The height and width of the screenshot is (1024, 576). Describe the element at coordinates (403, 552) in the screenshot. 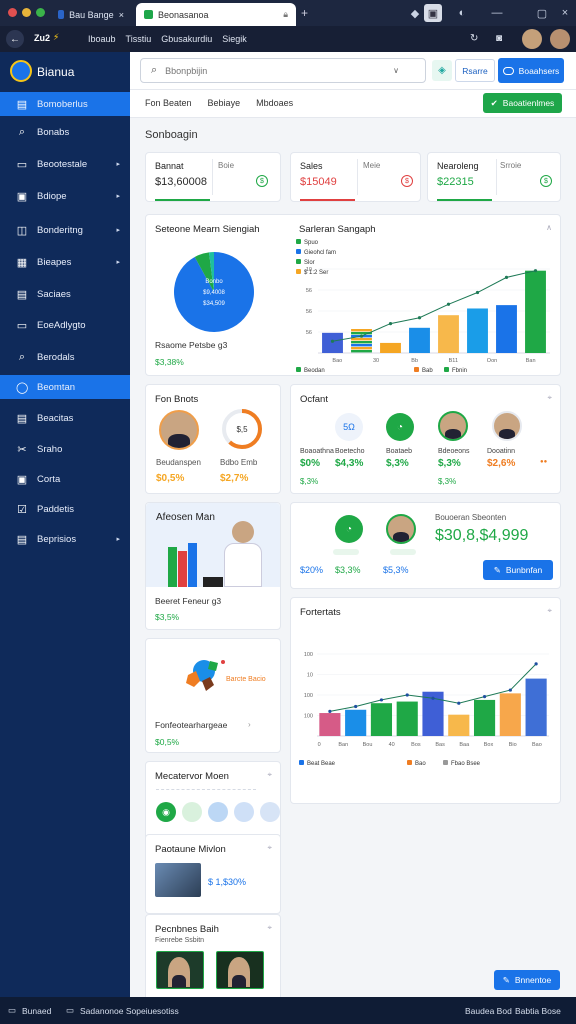

I see `small-label-pill` at that location.